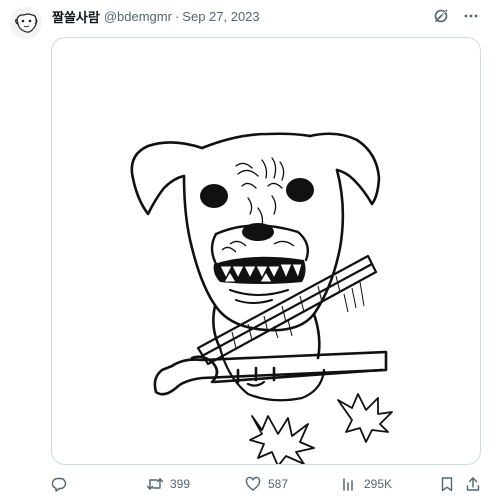 This screenshot has height=500, width=493. I want to click on display-name: 짤쓸사람, so click(76, 16).